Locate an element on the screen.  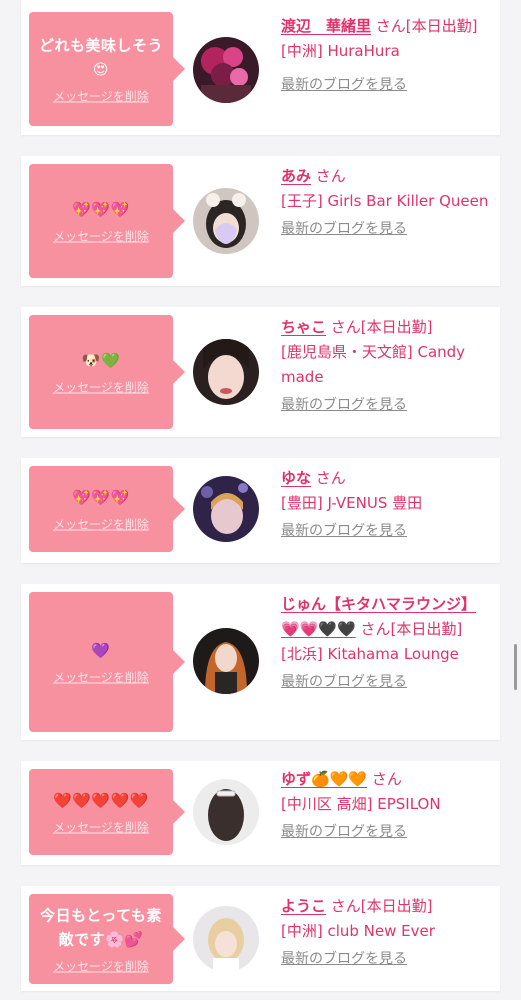
message-text: 今日もとっても素敵です🌸💕 is located at coordinates (101, 927).